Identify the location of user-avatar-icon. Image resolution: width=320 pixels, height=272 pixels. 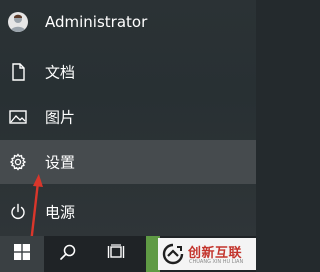
(18, 22).